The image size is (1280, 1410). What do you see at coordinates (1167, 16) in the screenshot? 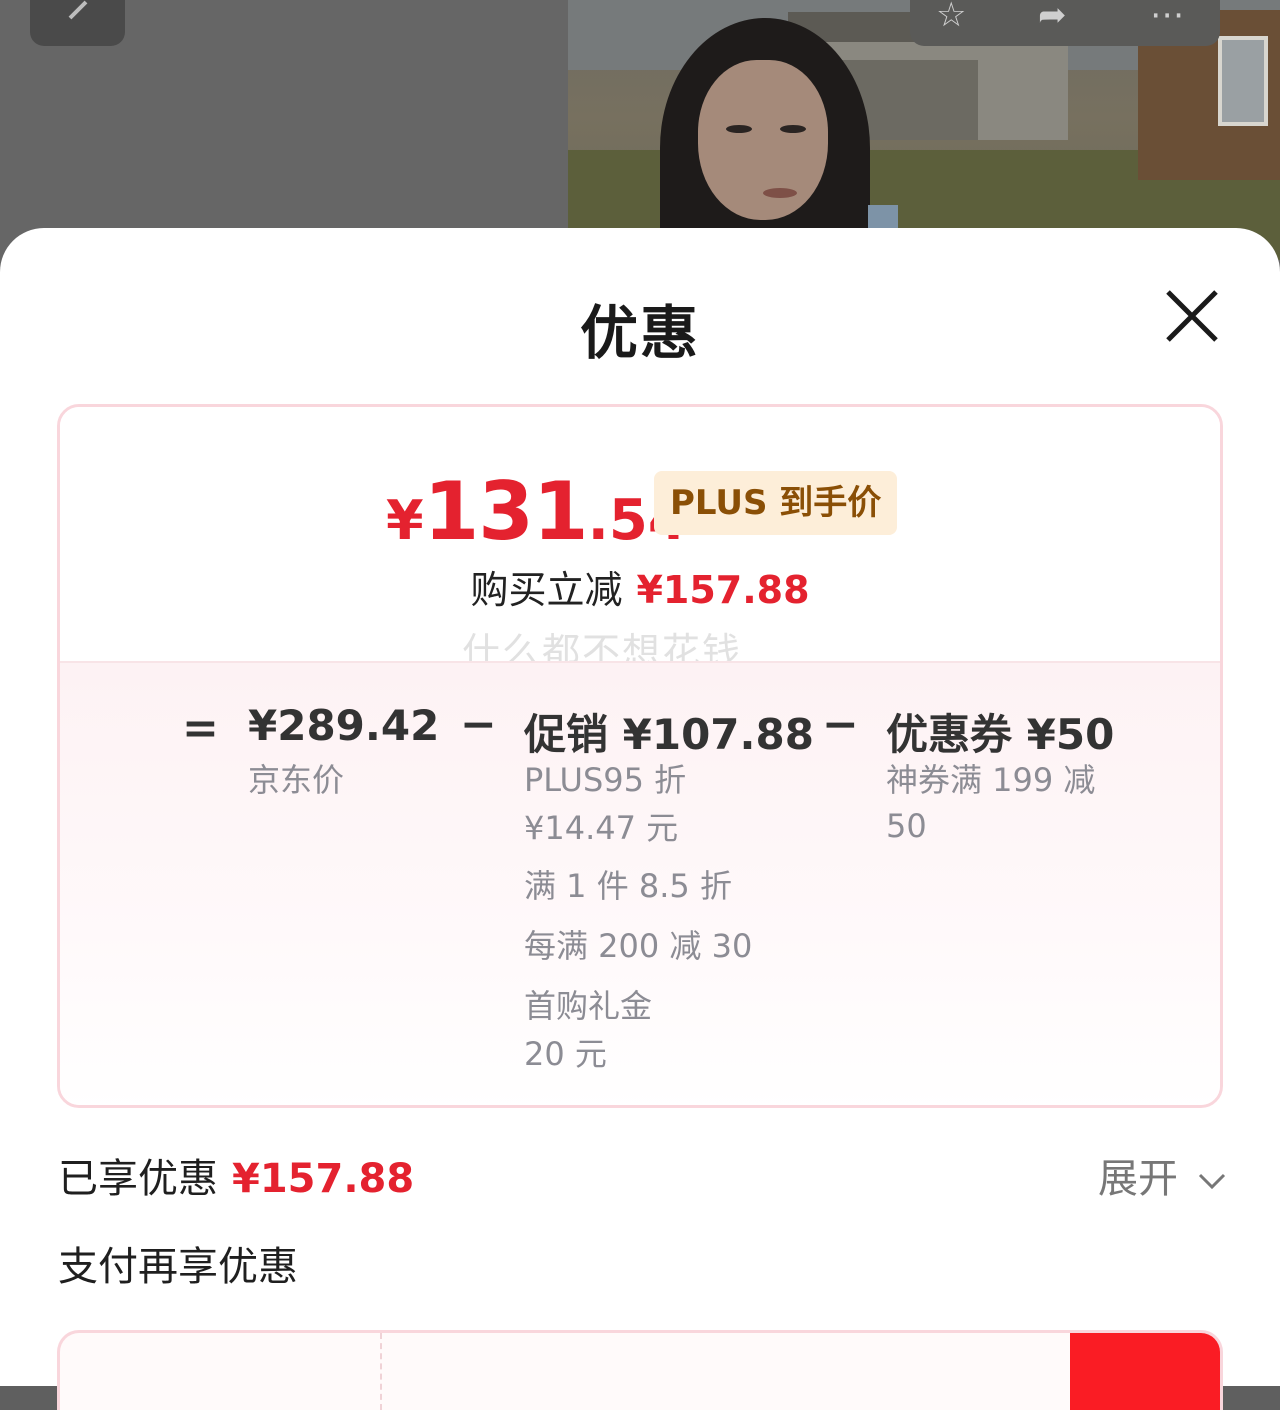
I see `more-icon: ⋯` at bounding box center [1167, 16].